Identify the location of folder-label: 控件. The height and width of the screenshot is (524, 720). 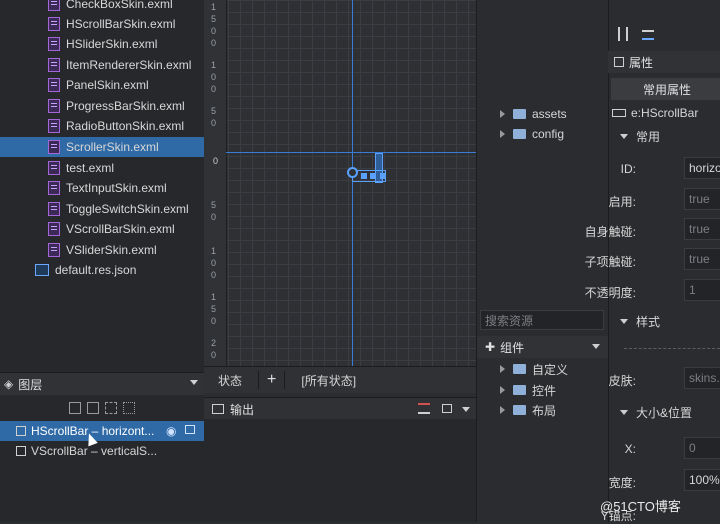
(544, 390).